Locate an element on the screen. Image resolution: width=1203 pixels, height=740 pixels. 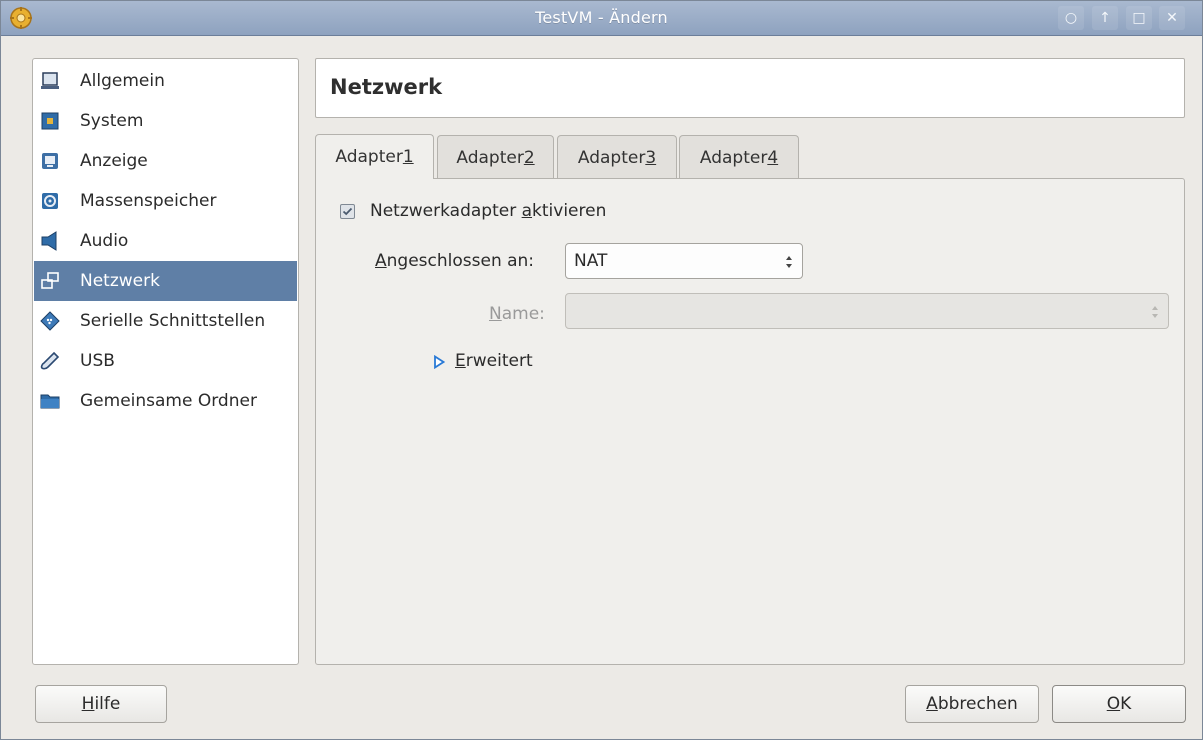
close-icon: ✕ is located at coordinates (1172, 18).